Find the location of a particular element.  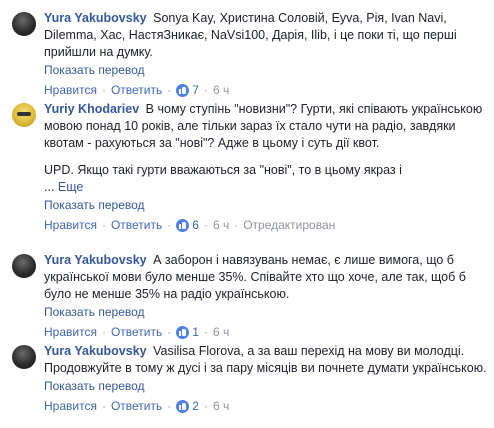

comment-actions: Нравится · Ответить · 7 · 6 ч is located at coordinates (267, 90).